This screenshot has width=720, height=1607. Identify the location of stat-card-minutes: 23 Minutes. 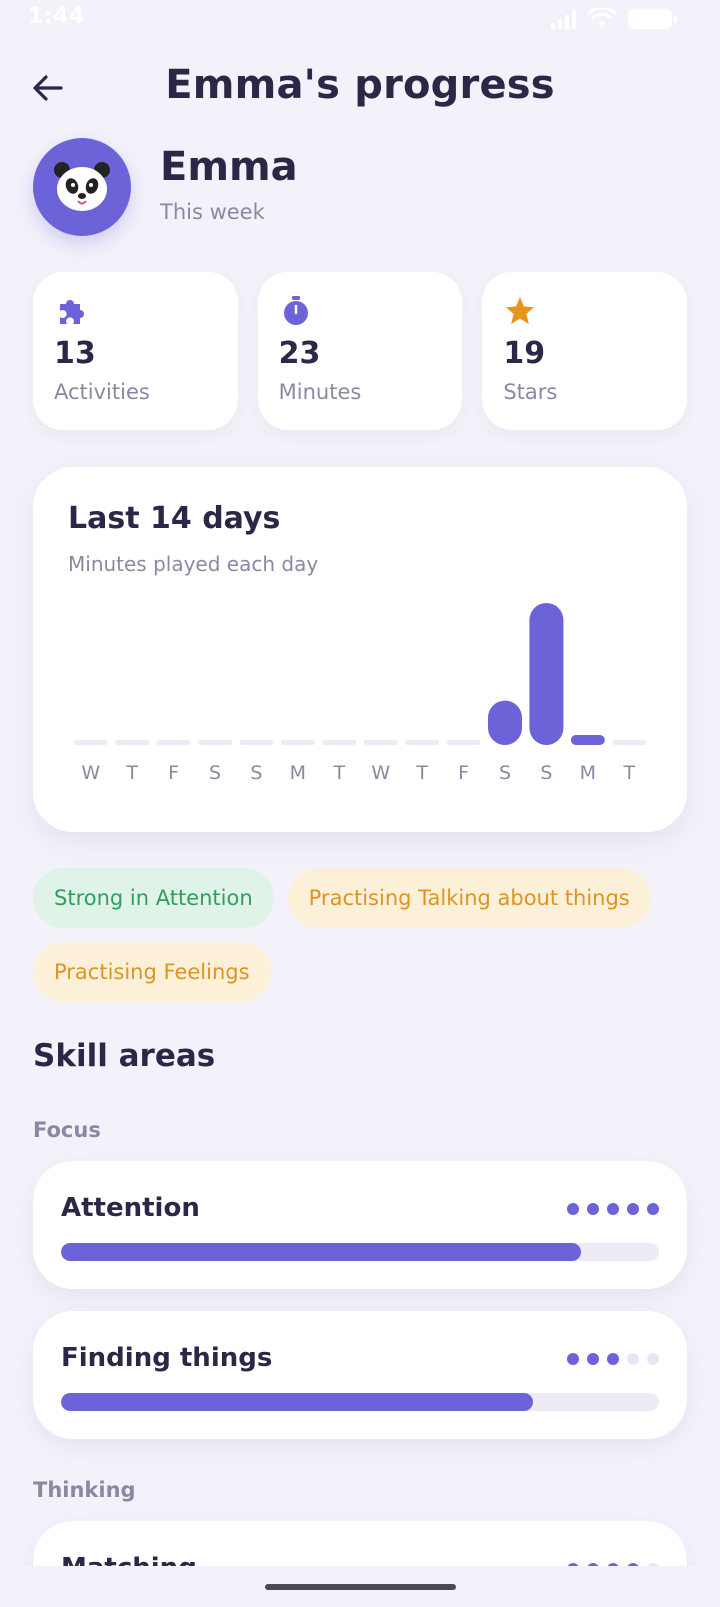
(360, 351).